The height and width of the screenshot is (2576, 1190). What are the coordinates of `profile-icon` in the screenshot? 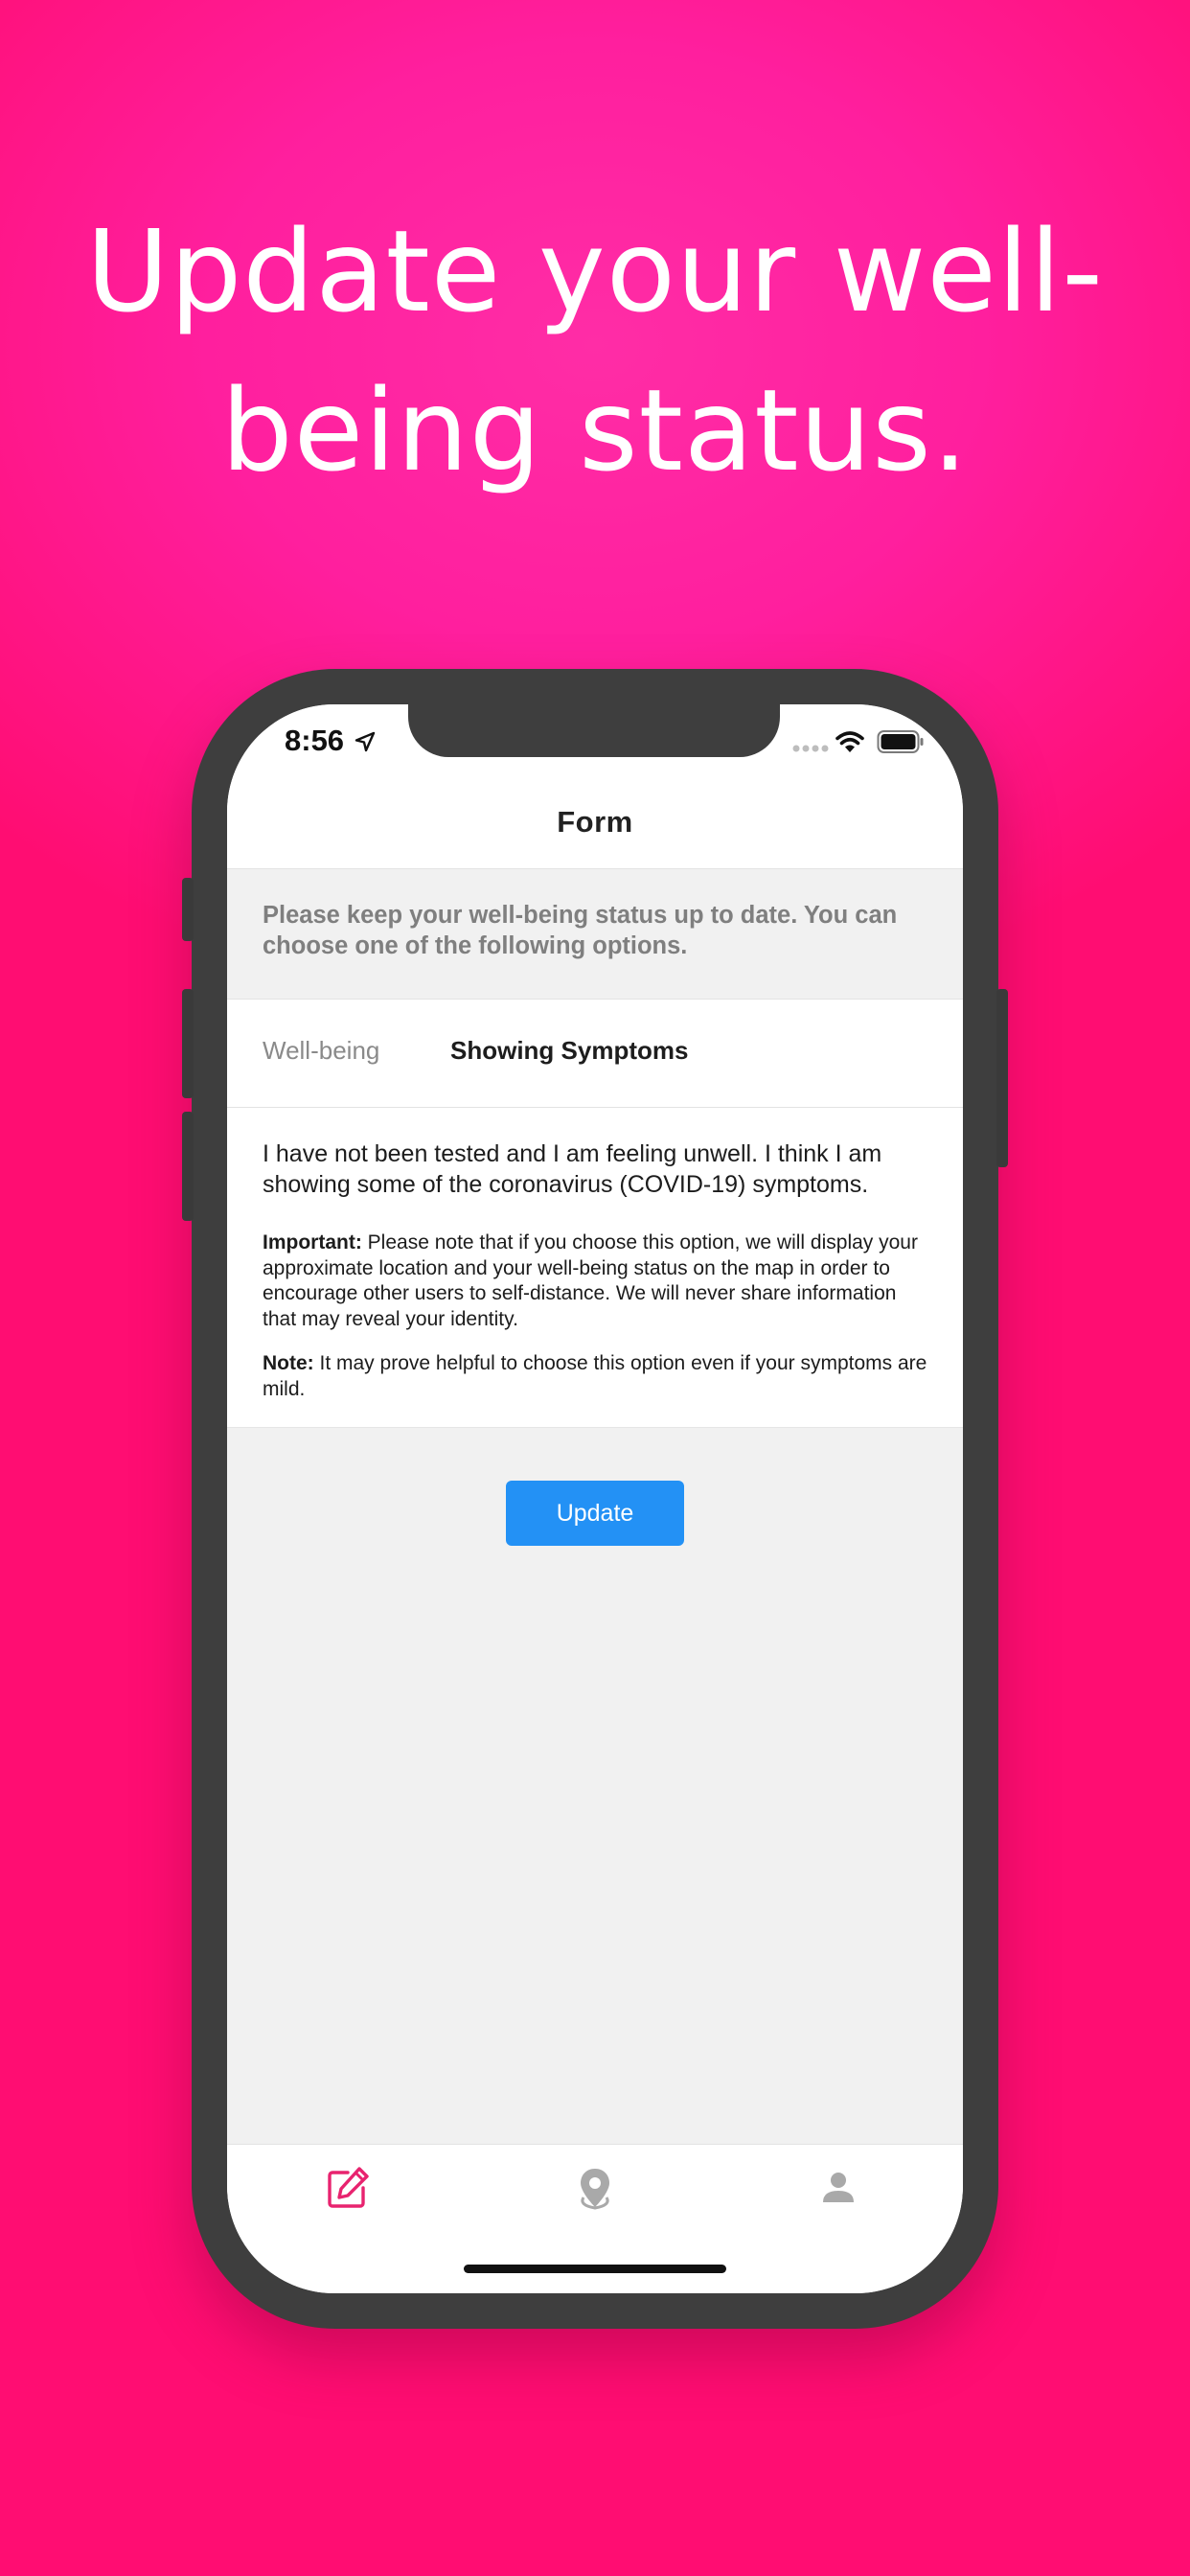 It's located at (839, 2187).